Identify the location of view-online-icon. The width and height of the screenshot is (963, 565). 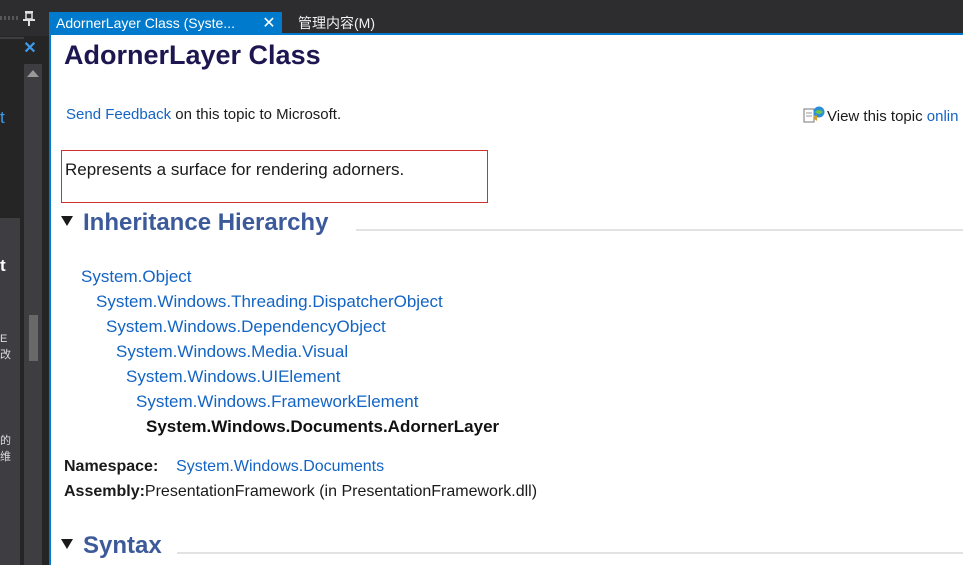
(815, 115).